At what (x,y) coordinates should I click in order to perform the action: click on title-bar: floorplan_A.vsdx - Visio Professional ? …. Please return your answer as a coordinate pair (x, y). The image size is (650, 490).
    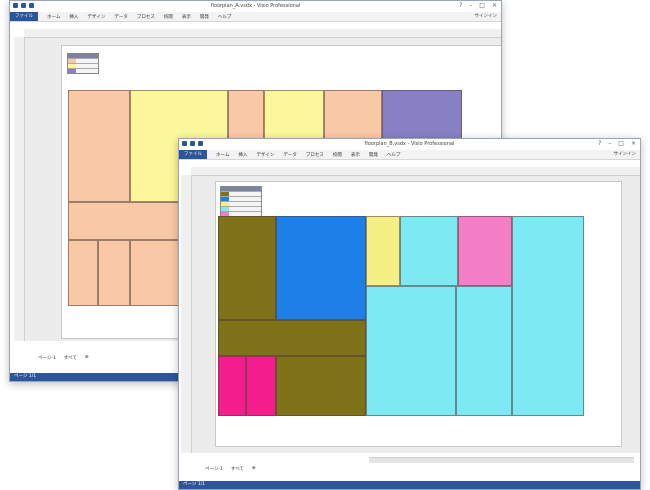
    Looking at the image, I should click on (255, 6).